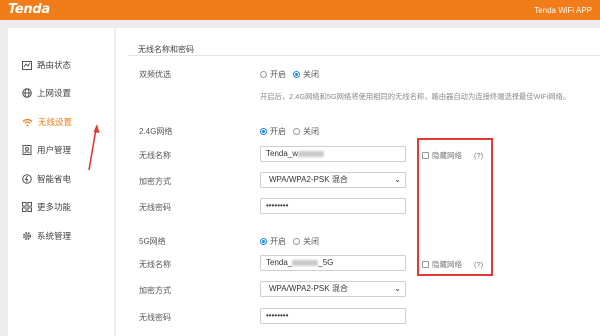 The width and height of the screenshot is (600, 336). What do you see at coordinates (155, 207) in the screenshot?
I see `band24-pwd-label: 无线密码` at bounding box center [155, 207].